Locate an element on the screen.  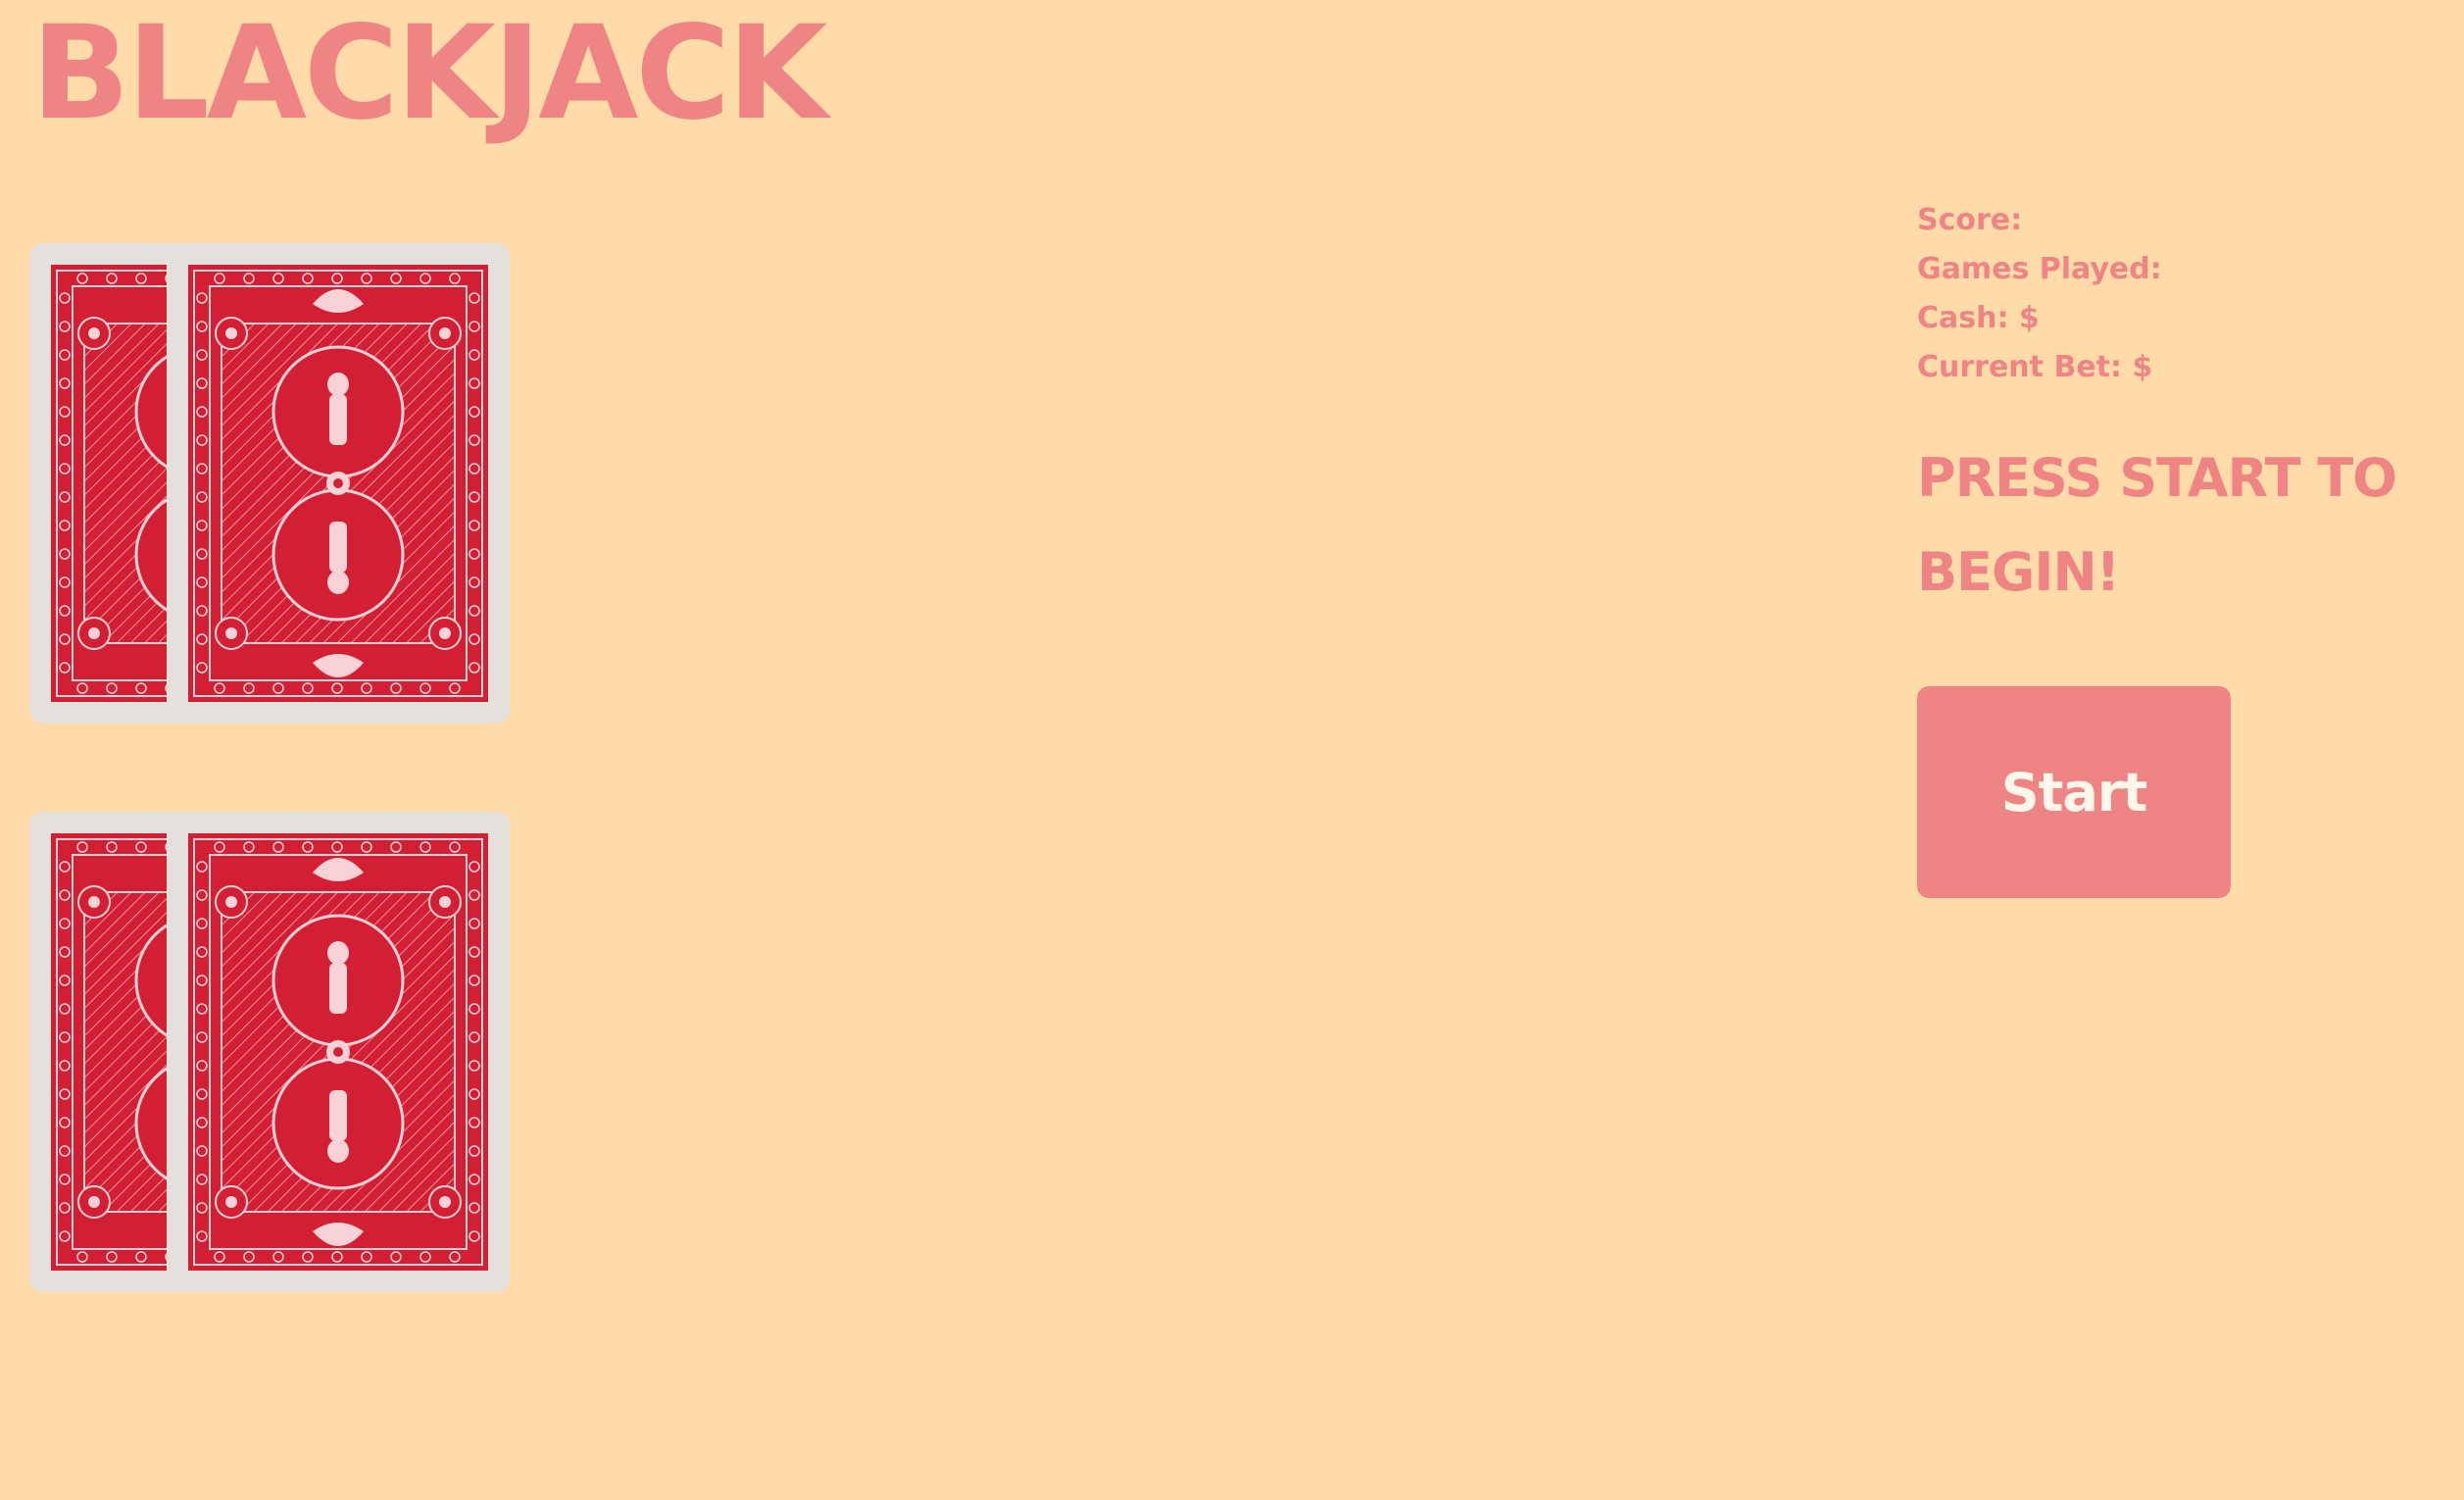
dealer-hand is located at coordinates (269, 483).